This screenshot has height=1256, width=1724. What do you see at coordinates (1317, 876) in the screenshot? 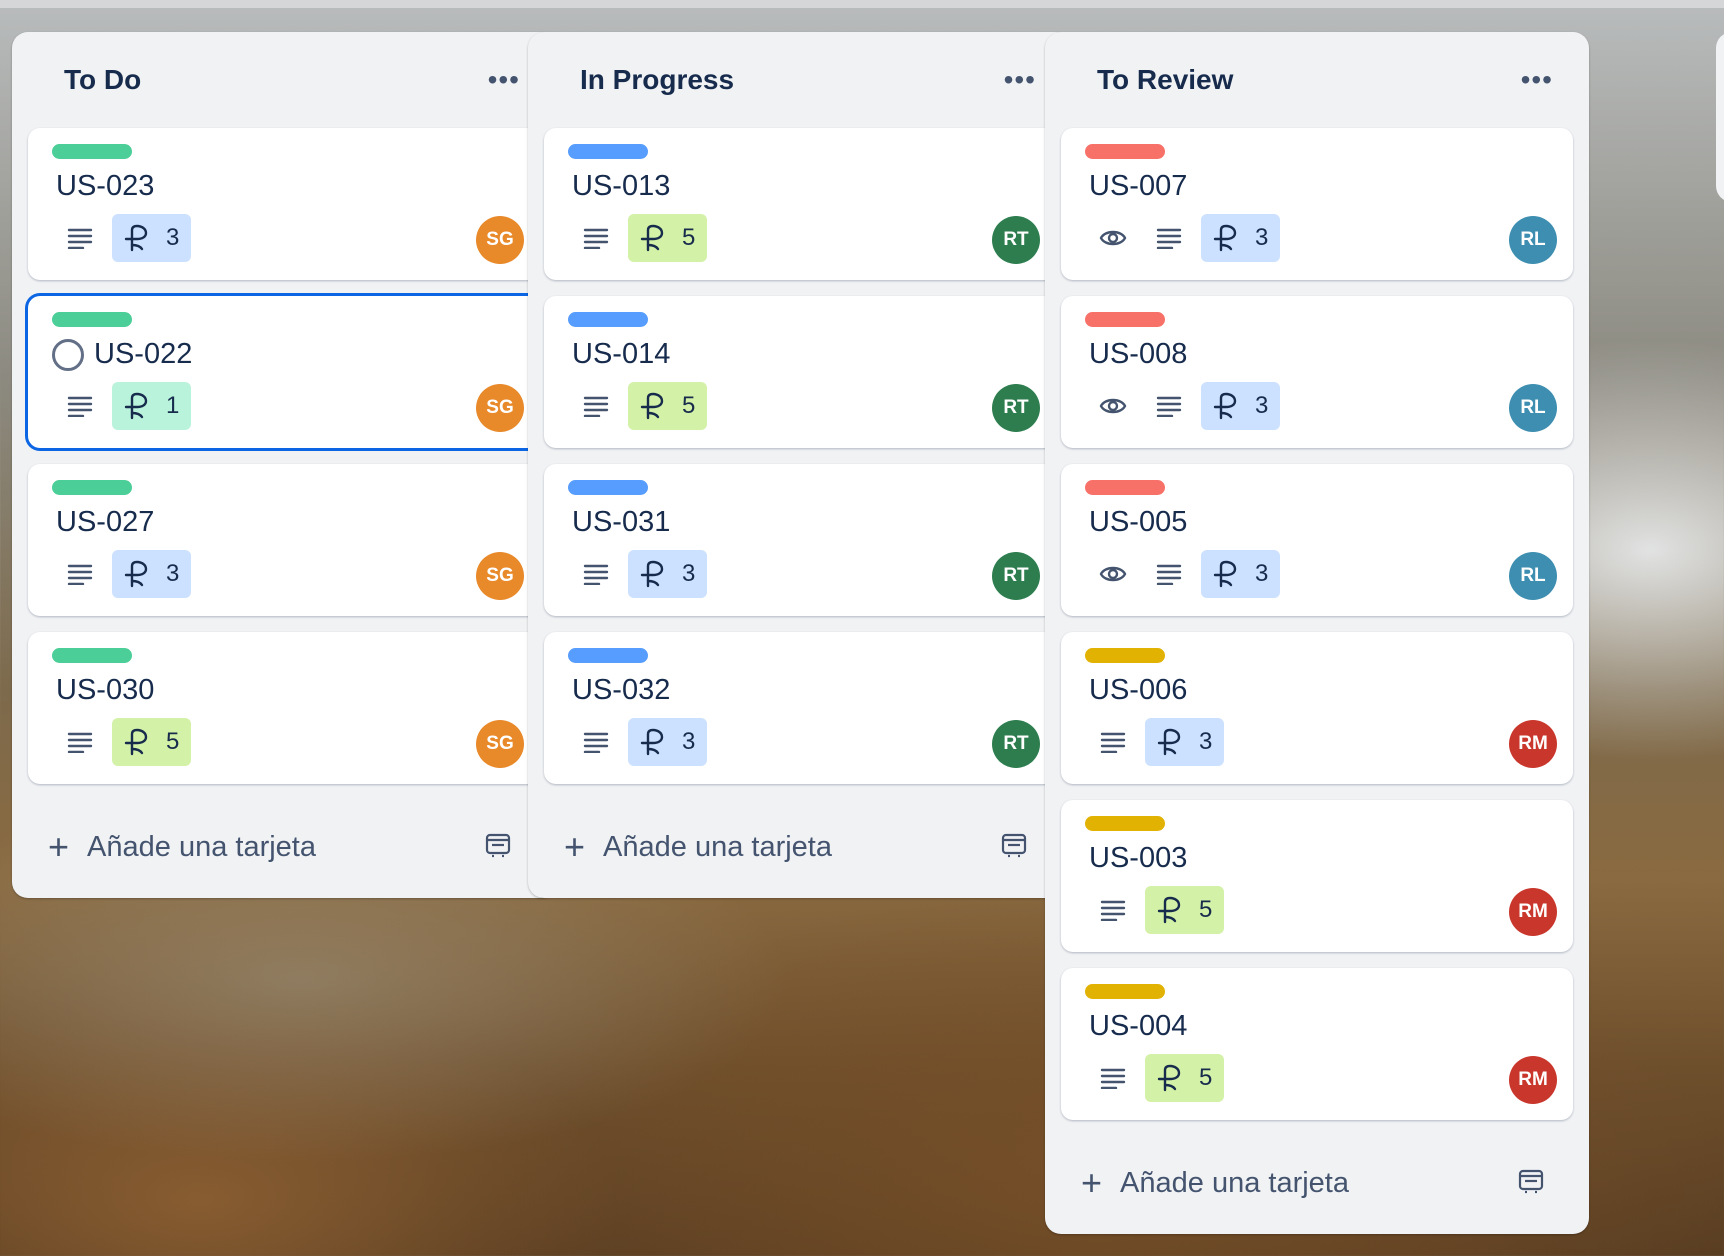
I see `card: US-003 5 RM` at bounding box center [1317, 876].